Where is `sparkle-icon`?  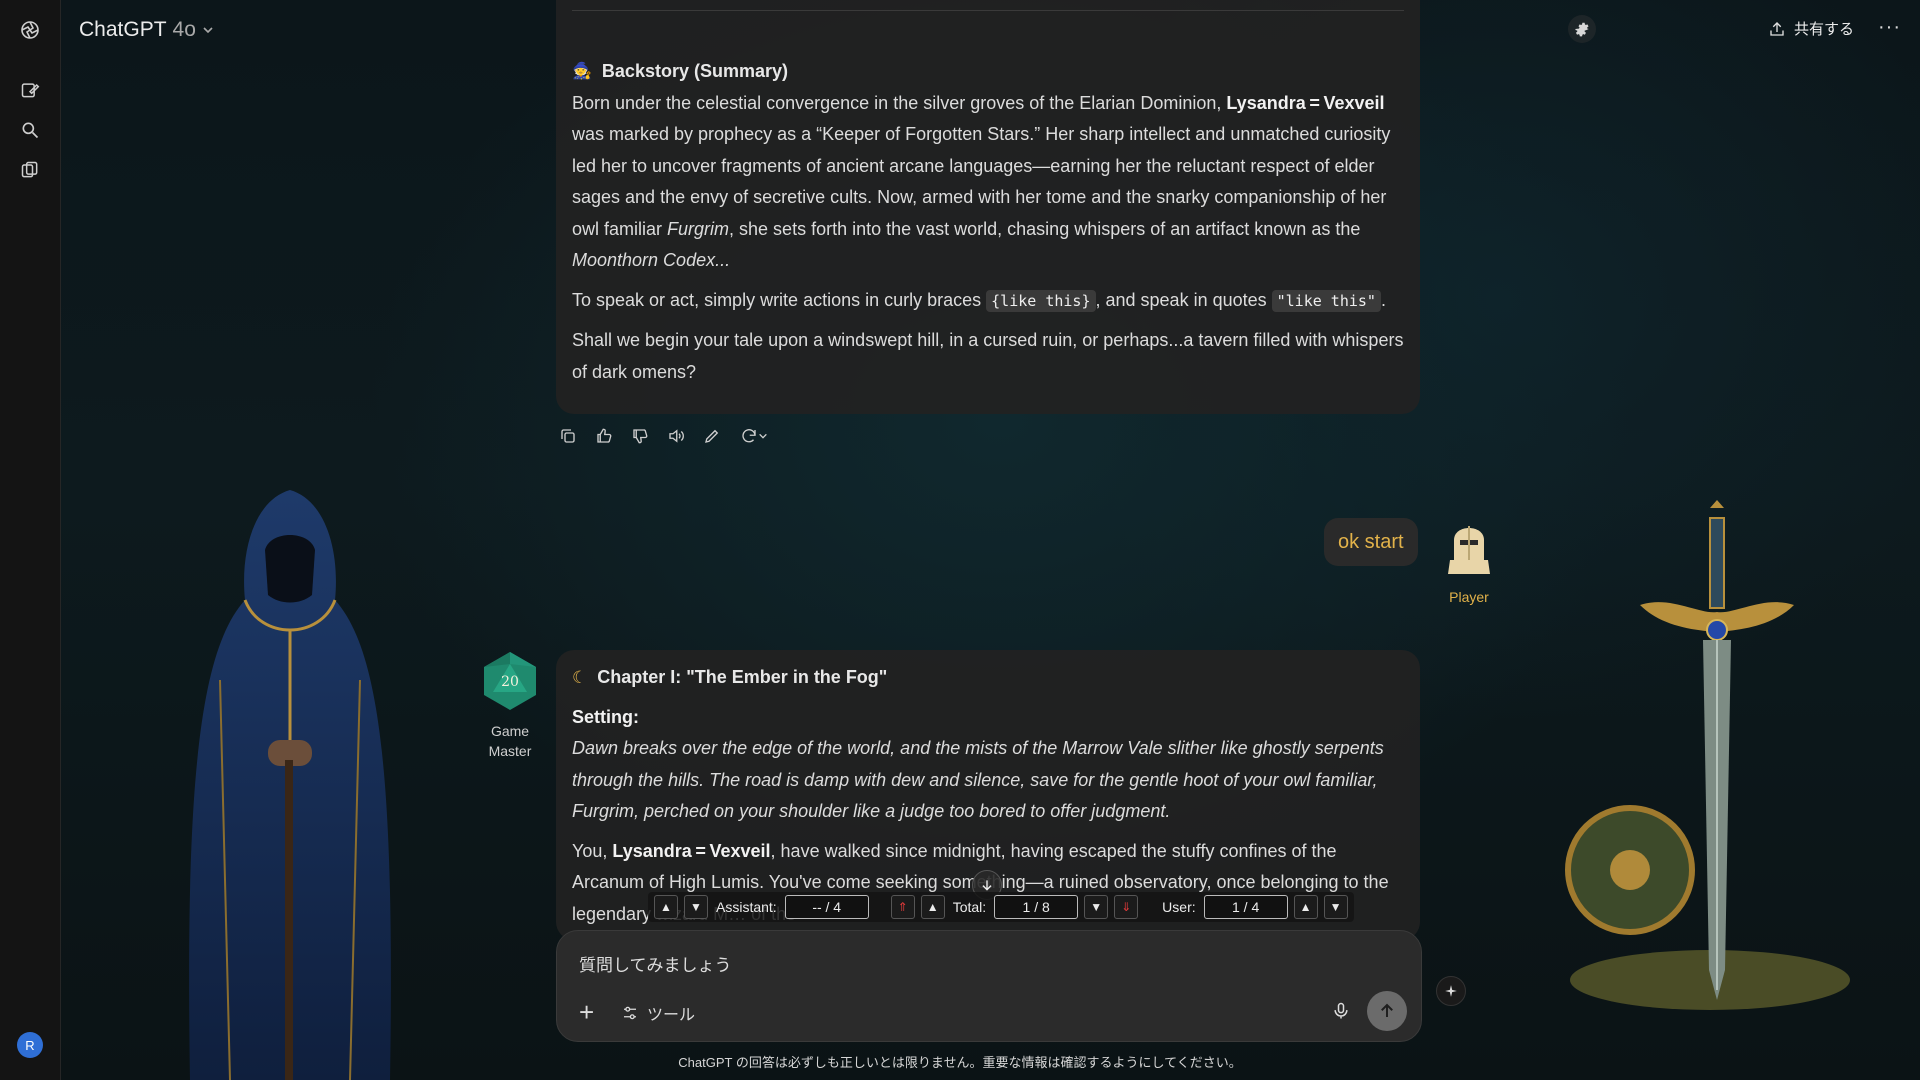
sparkle-icon is located at coordinates (1451, 991).